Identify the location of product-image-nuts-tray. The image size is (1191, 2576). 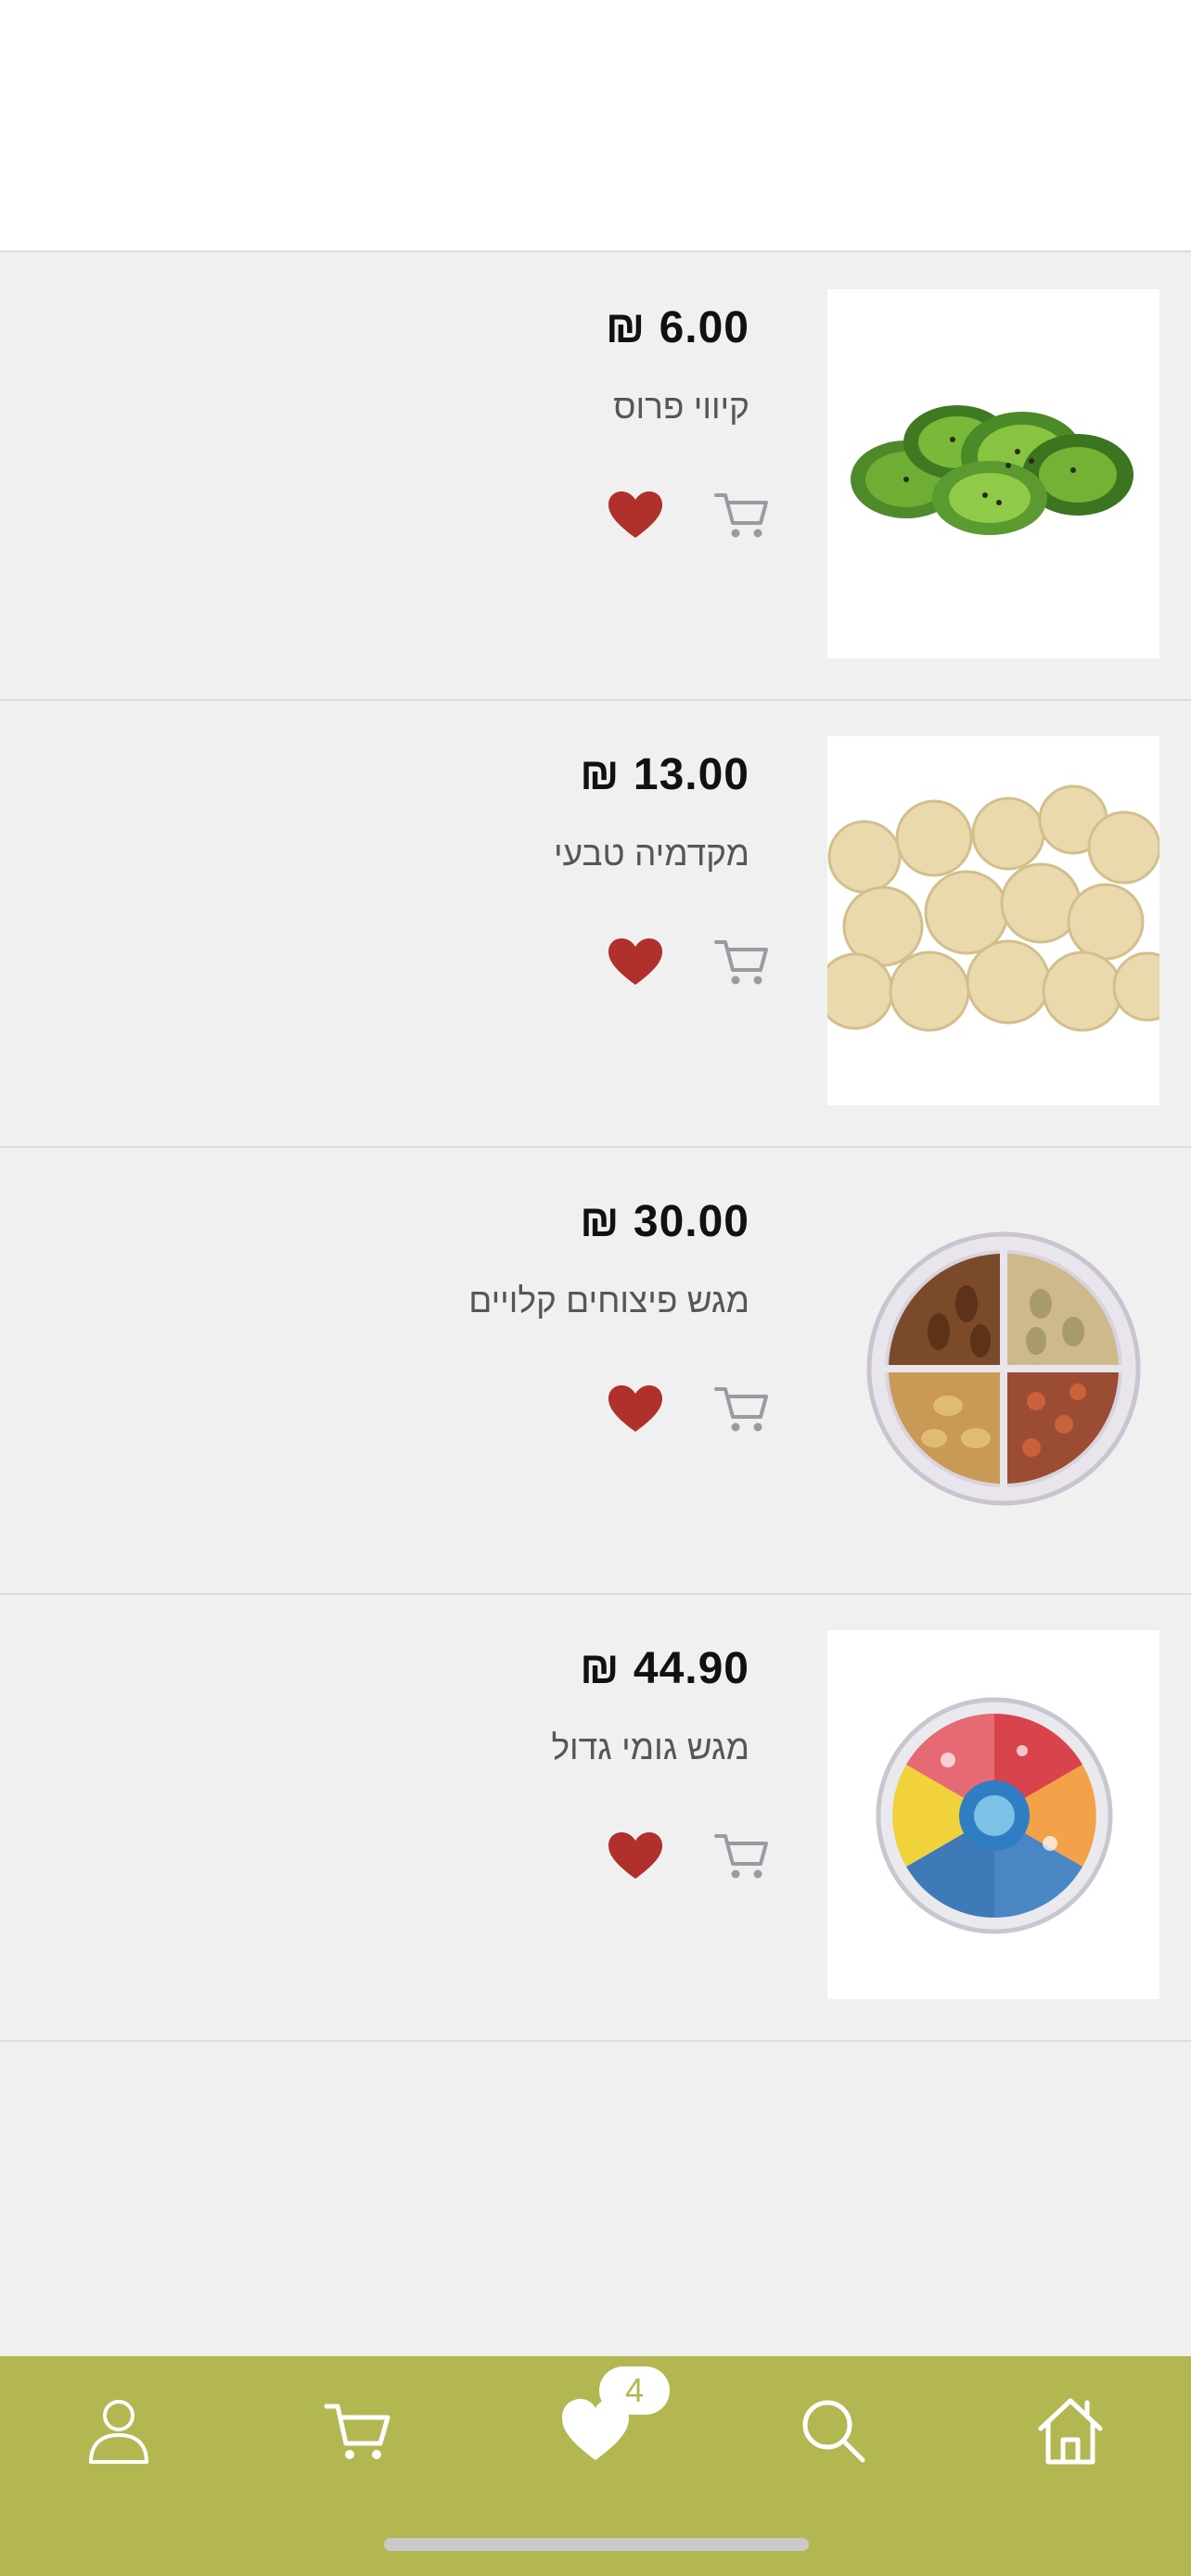
(993, 1367).